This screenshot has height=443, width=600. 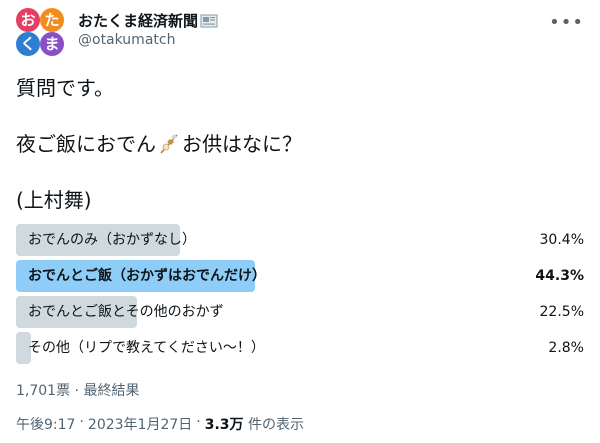 I want to click on poll-option: その他（リプで教えてください〜！） 2.8%, so click(x=300, y=348).